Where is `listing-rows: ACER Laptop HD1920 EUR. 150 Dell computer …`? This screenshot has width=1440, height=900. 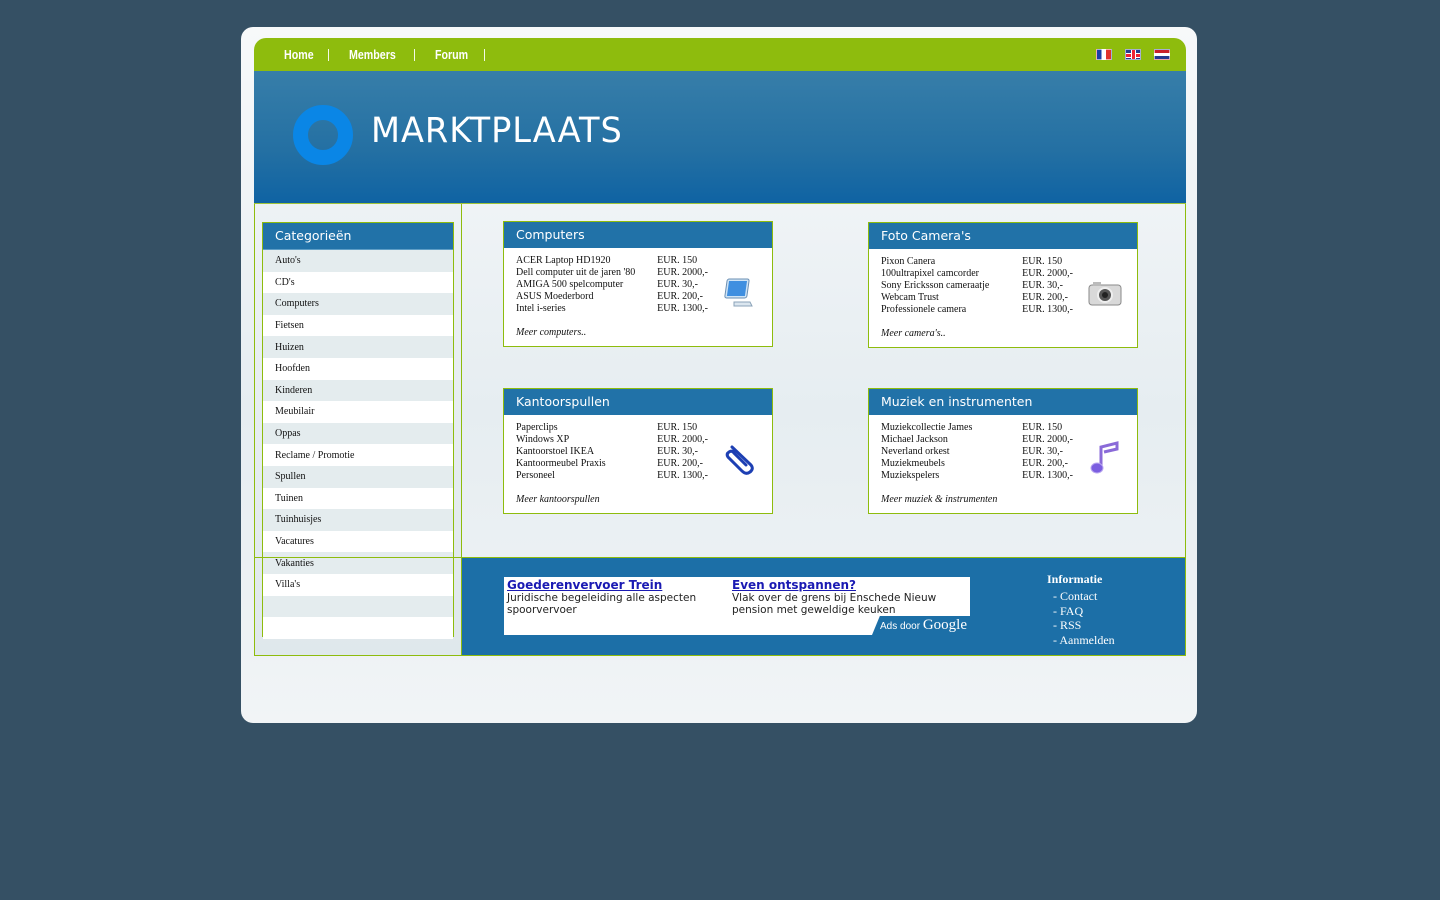
listing-rows: ACER Laptop HD1920 EUR. 150 Dell computer … is located at coordinates (616, 285).